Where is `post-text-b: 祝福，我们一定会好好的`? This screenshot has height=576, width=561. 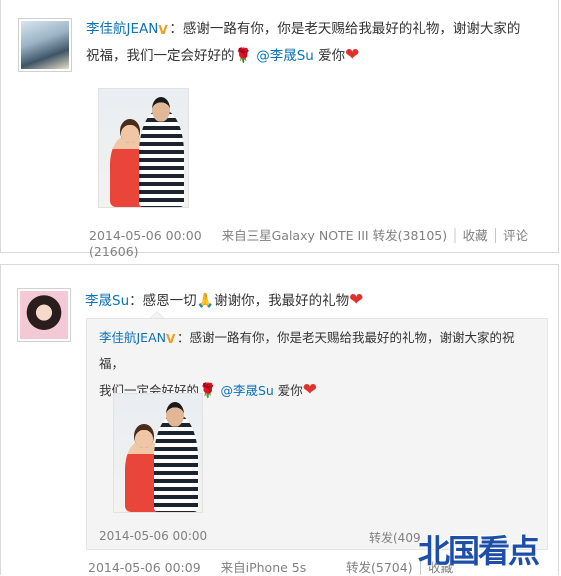 post-text-b: 祝福，我们一定会好好的 is located at coordinates (160, 56).